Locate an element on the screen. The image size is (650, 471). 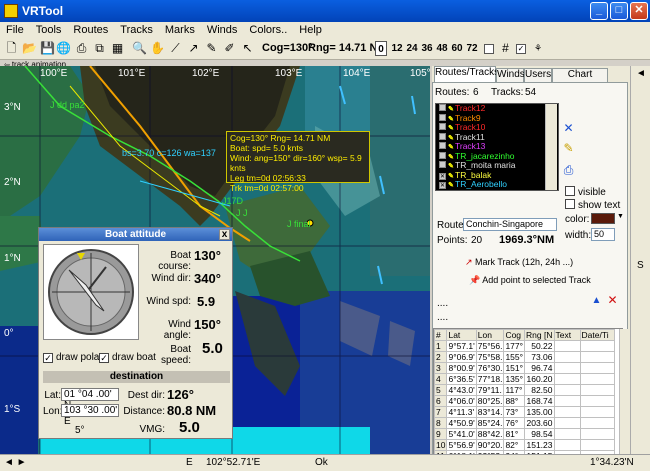
grid-header-cell: Rng [N is located at coordinates (539, 335).